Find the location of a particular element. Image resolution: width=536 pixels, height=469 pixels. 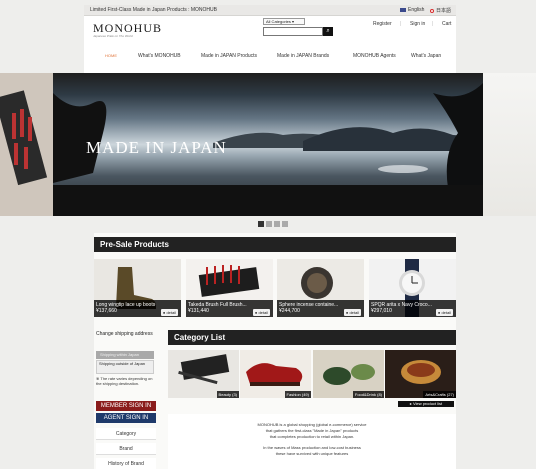

category-tile-fashion: Fashion (49) is located at coordinates (275, 374).